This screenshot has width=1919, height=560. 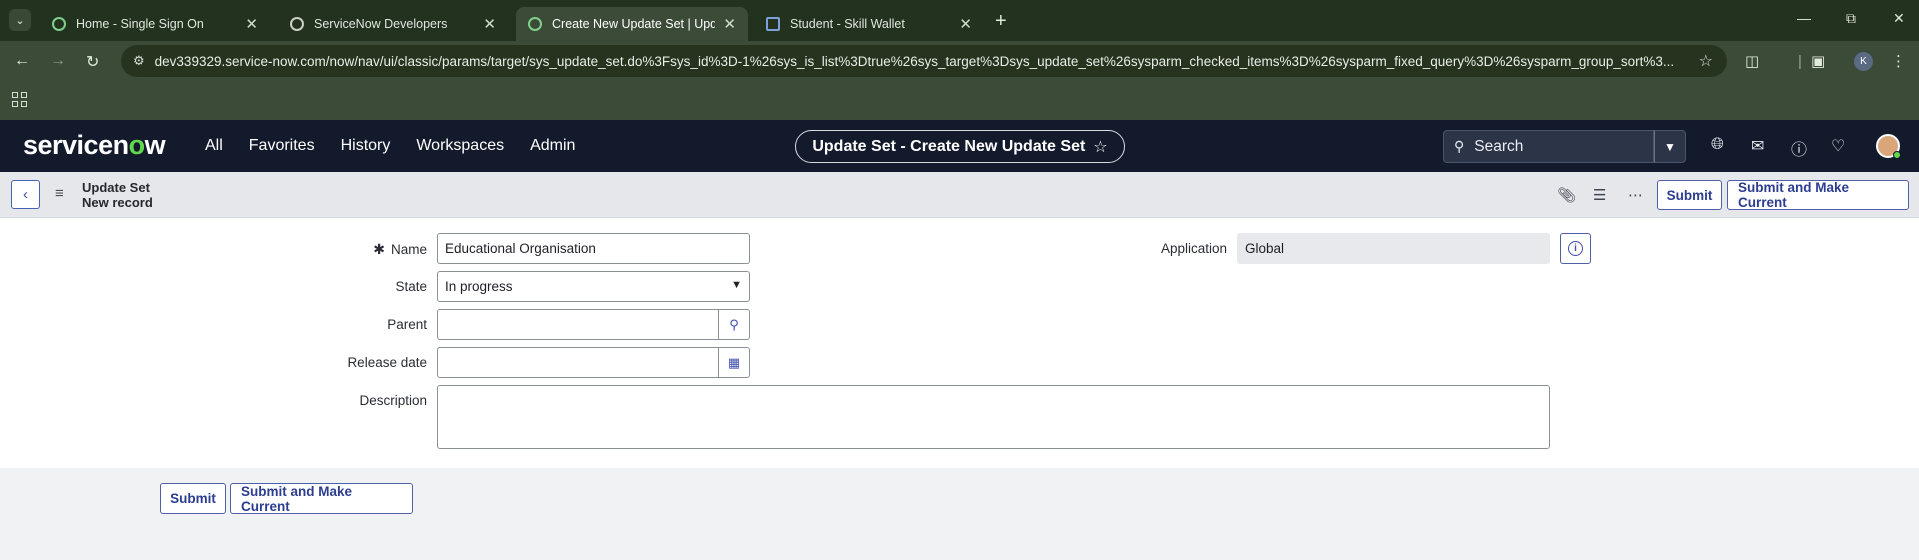 I want to click on profile-initial: K, so click(x=1863, y=61).